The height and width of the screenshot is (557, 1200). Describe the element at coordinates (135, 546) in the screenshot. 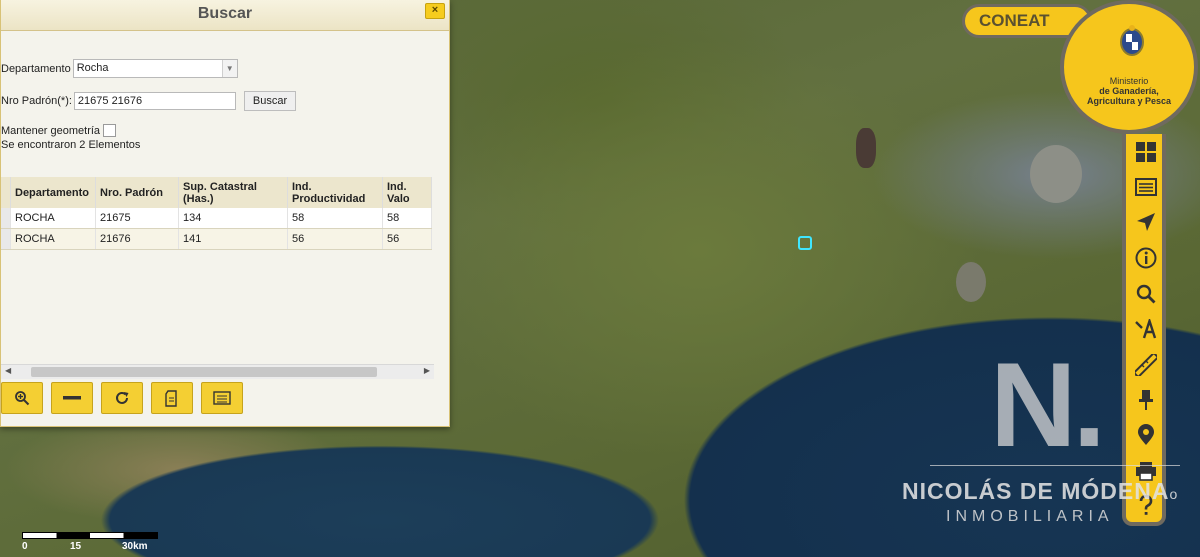

I see `scale-label: 30km` at that location.